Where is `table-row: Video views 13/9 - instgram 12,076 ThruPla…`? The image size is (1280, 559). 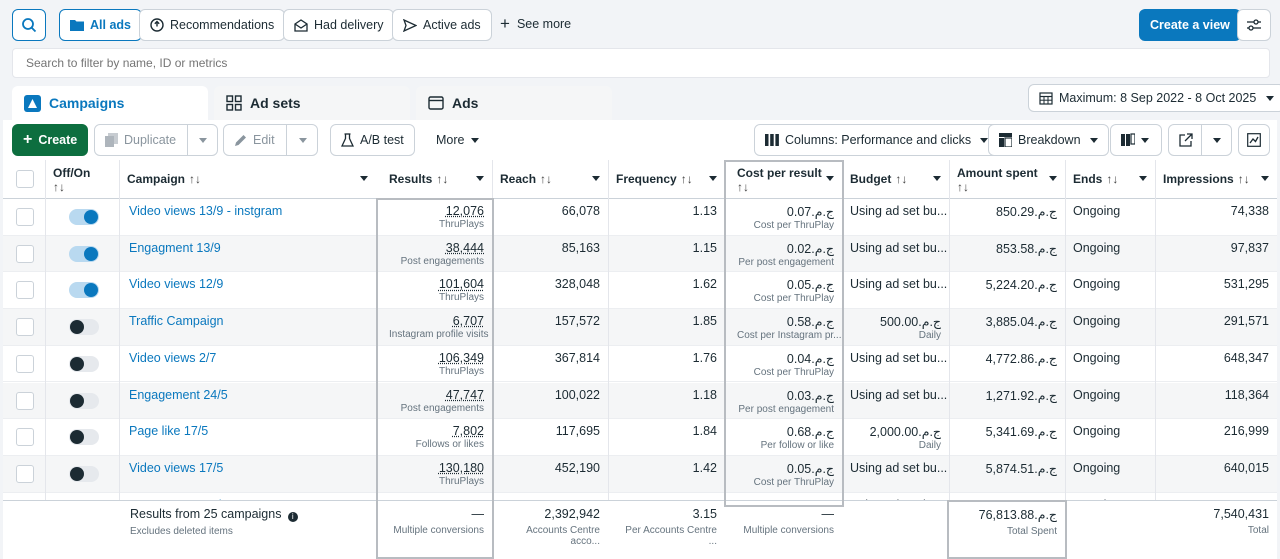 table-row: Video views 13/9 - instgram 12,076 ThruPla… is located at coordinates (640, 217).